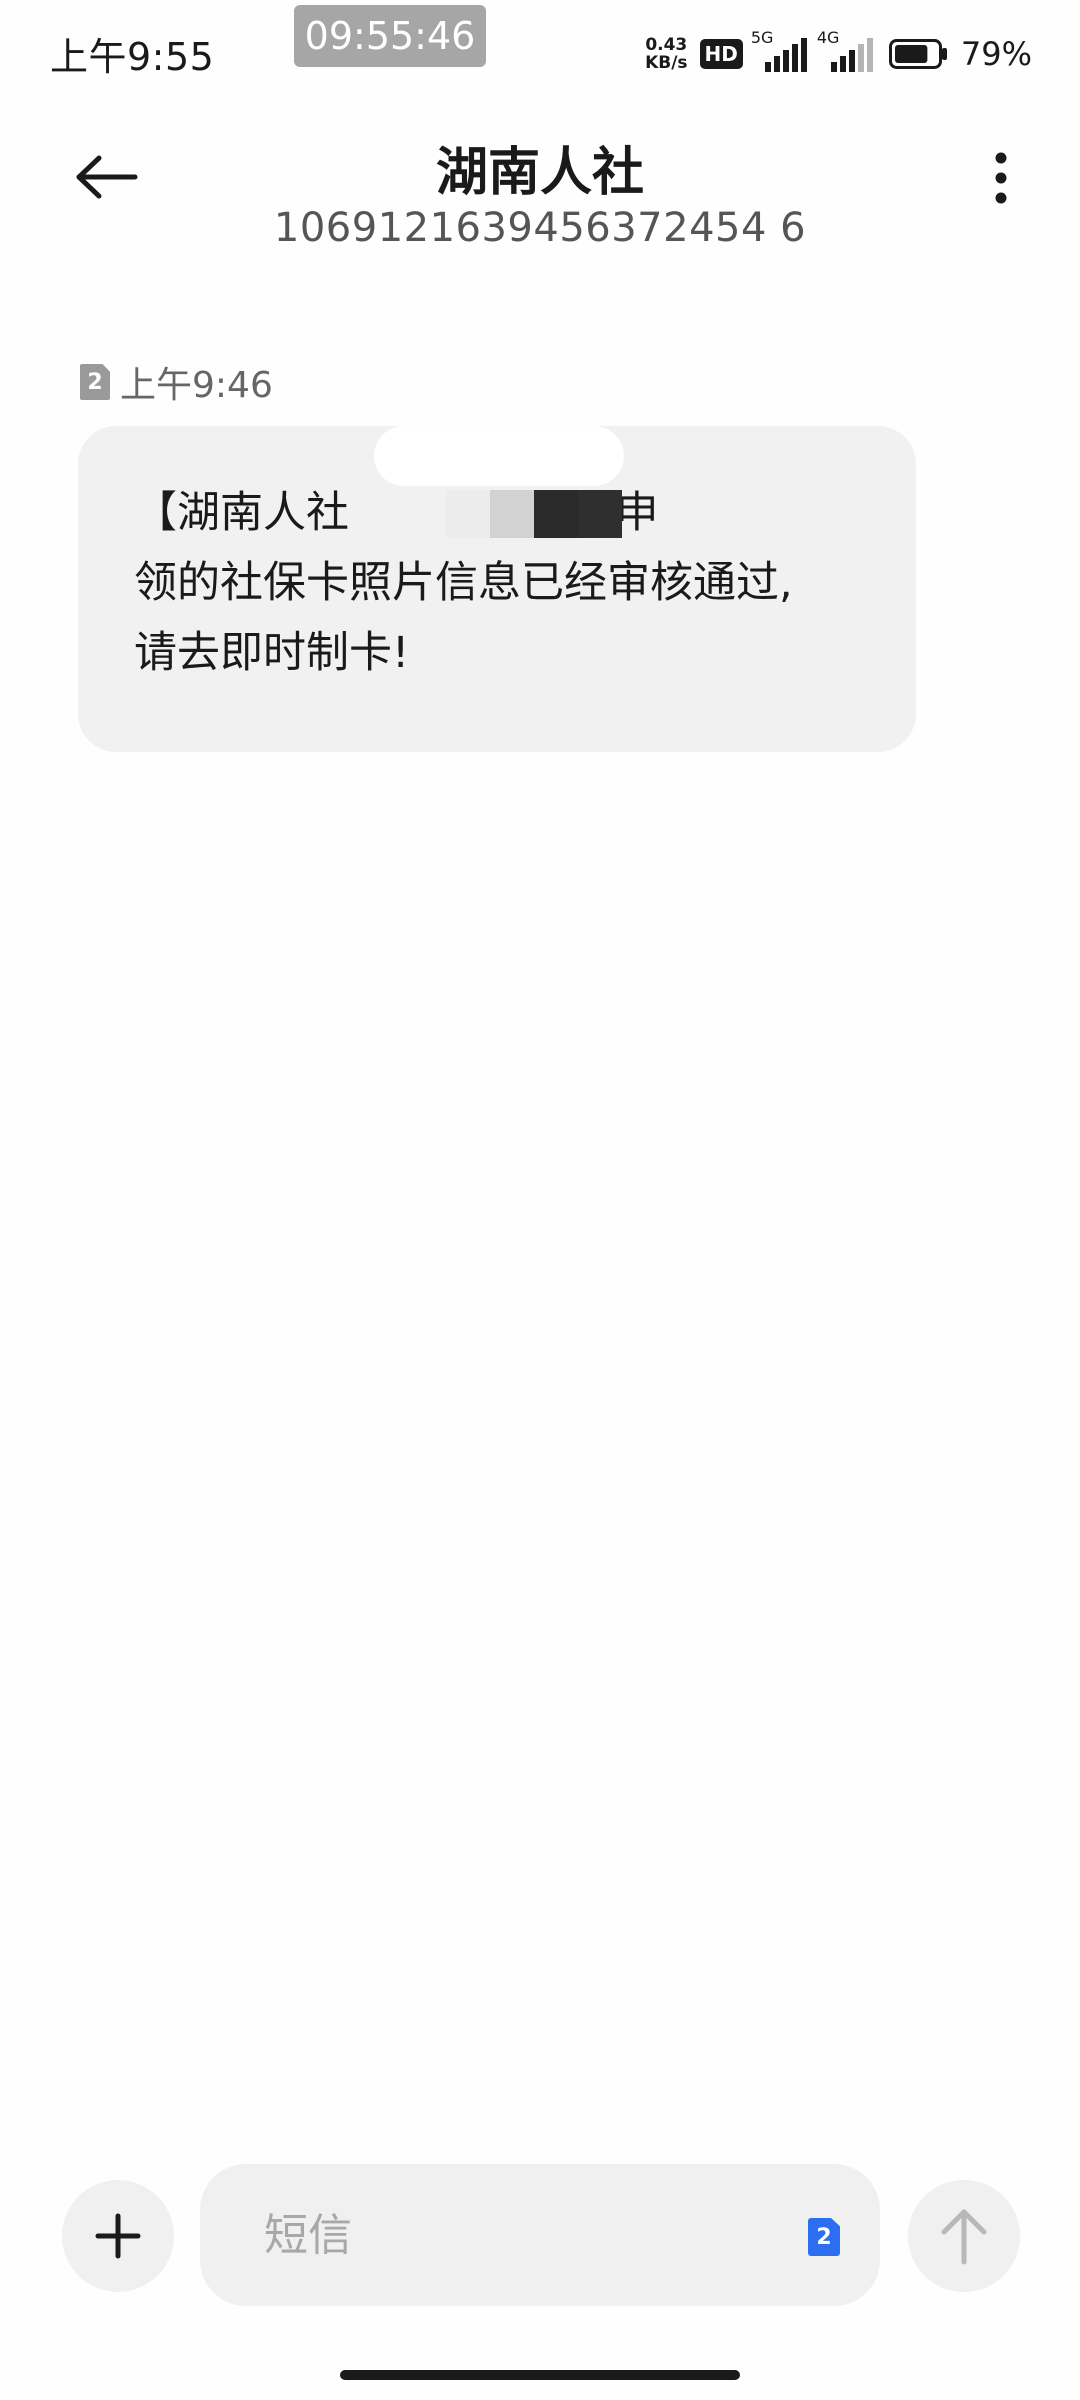 This screenshot has height=2400, width=1080. I want to click on status-bar: 上午9:55 09:55:46 0.43 KB/s HD 5G 4G 79%, so click(540, 50).